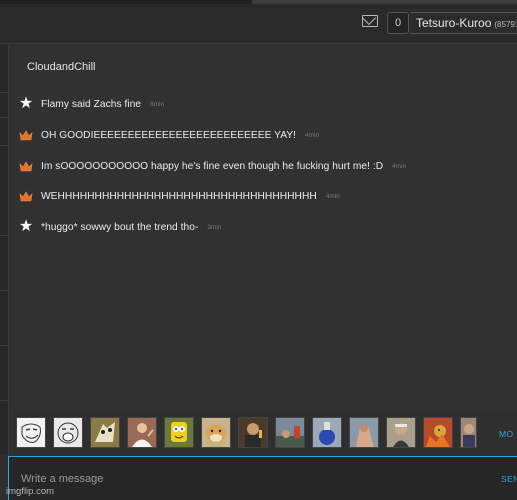  I want to click on top-tab-strip, so click(258, 2).